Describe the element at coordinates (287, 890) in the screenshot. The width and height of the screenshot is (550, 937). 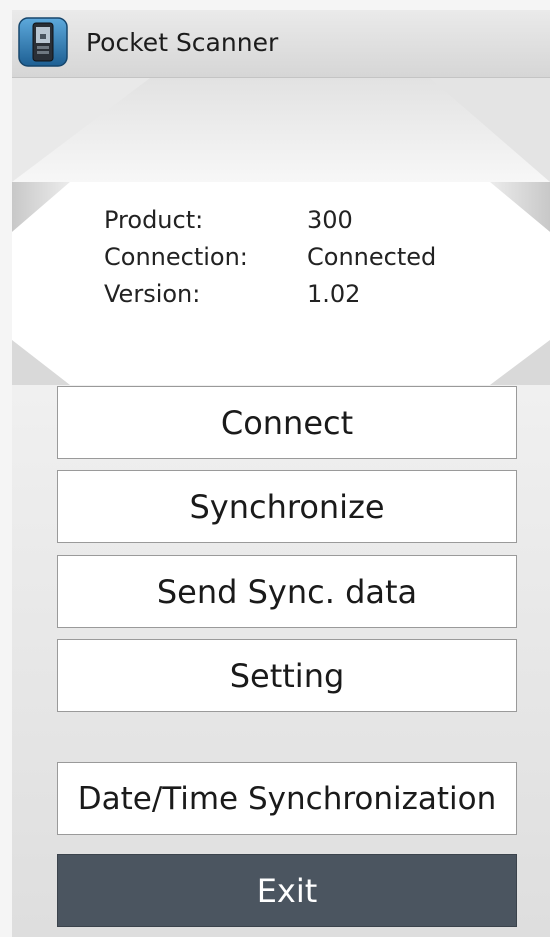
I see `exit-button: Exit` at that location.